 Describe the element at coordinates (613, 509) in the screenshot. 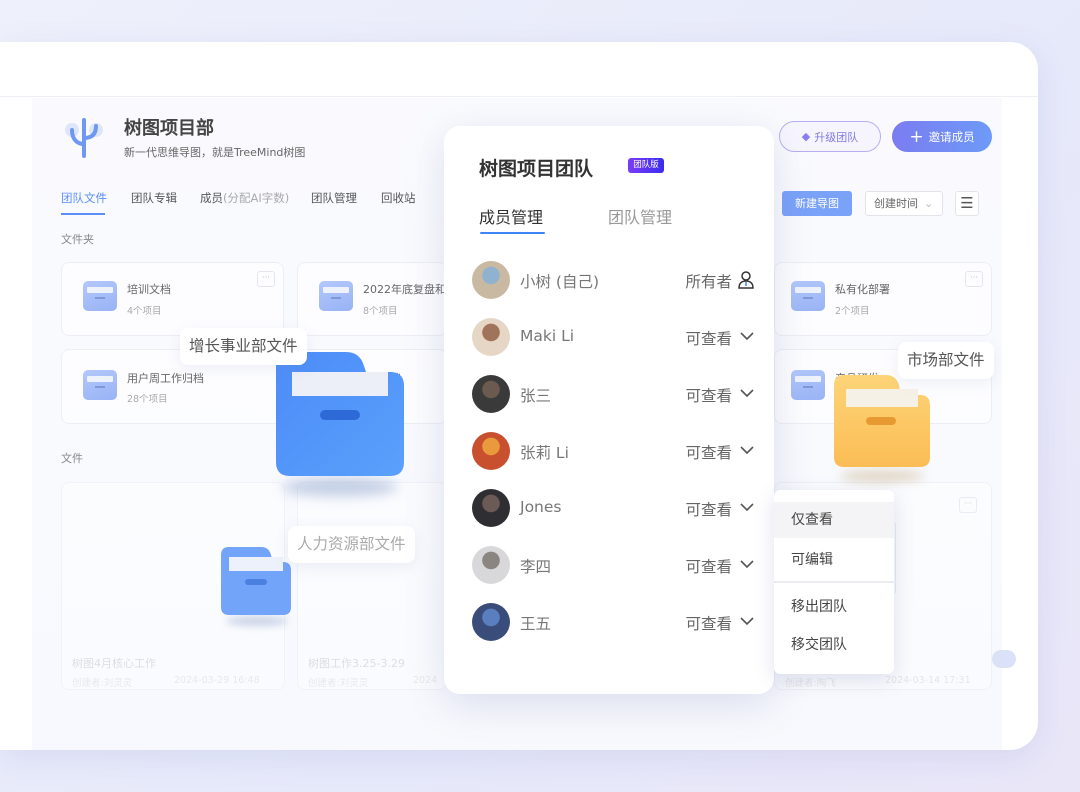

I see `member-row: Jones 可查看` at that location.